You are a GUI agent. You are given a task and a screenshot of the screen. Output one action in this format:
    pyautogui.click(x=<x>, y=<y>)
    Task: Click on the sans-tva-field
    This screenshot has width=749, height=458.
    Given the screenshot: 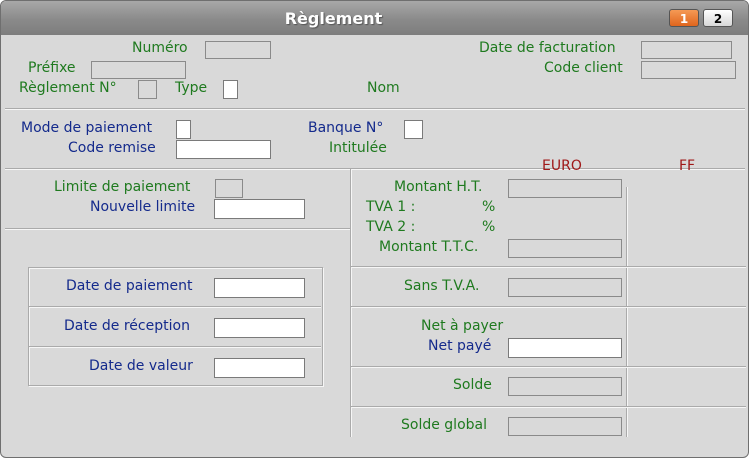 What is the action you would take?
    pyautogui.click(x=565, y=287)
    